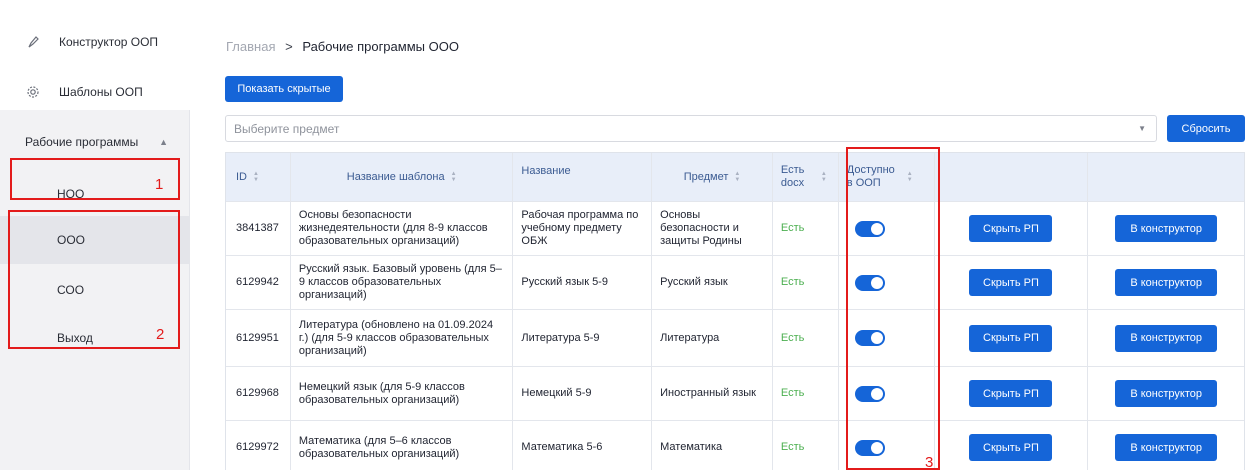 This screenshot has height=470, width=1249. What do you see at coordinates (109, 42) in the screenshot?
I see `sidebar-item-label: Конструктор ООП` at bounding box center [109, 42].